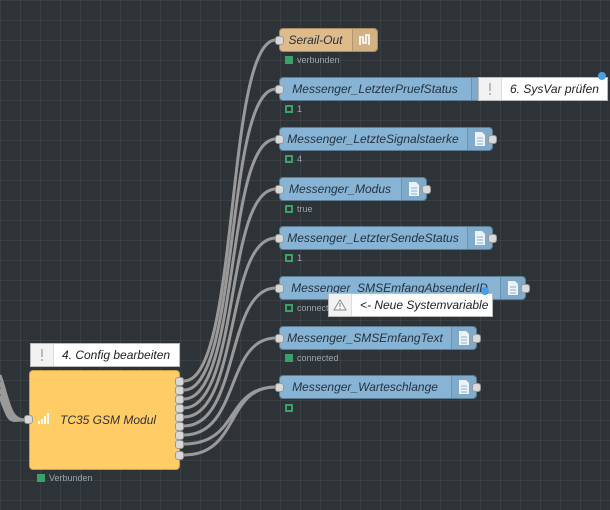 The height and width of the screenshot is (510, 610). What do you see at coordinates (44, 418) in the screenshot?
I see `signal-bars-icon` at bounding box center [44, 418].